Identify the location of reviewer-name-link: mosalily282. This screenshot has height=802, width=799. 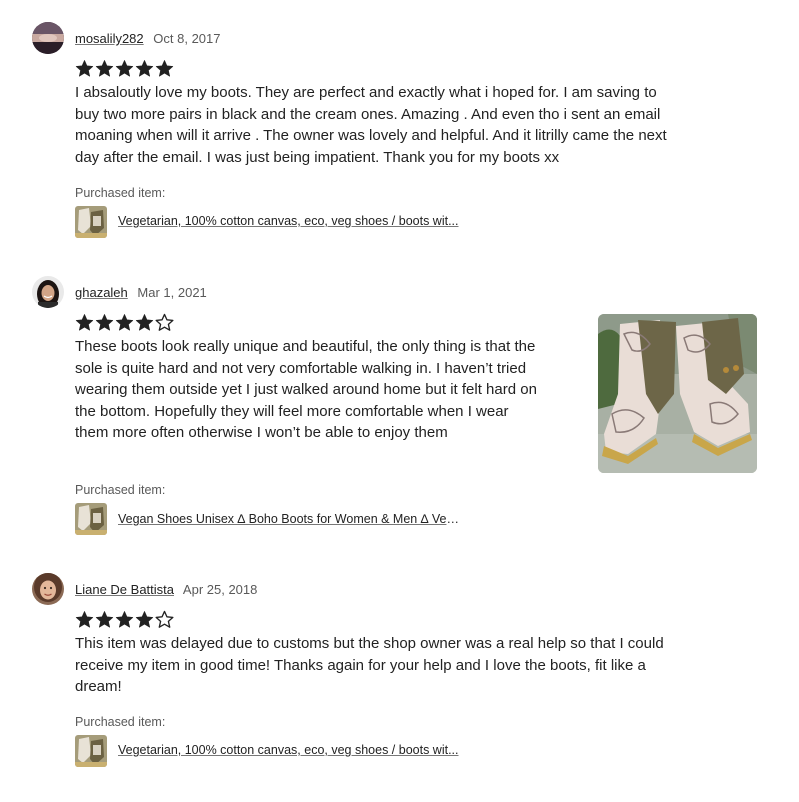
(109, 38).